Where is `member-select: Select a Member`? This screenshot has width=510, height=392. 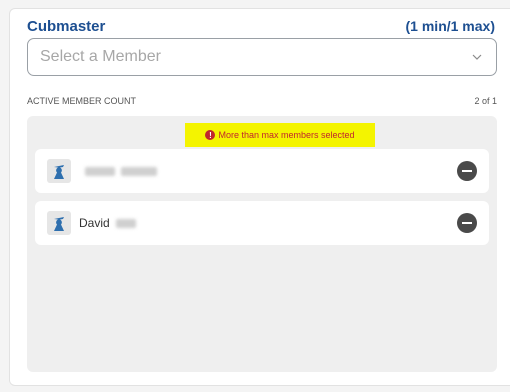
member-select: Select a Member is located at coordinates (262, 57).